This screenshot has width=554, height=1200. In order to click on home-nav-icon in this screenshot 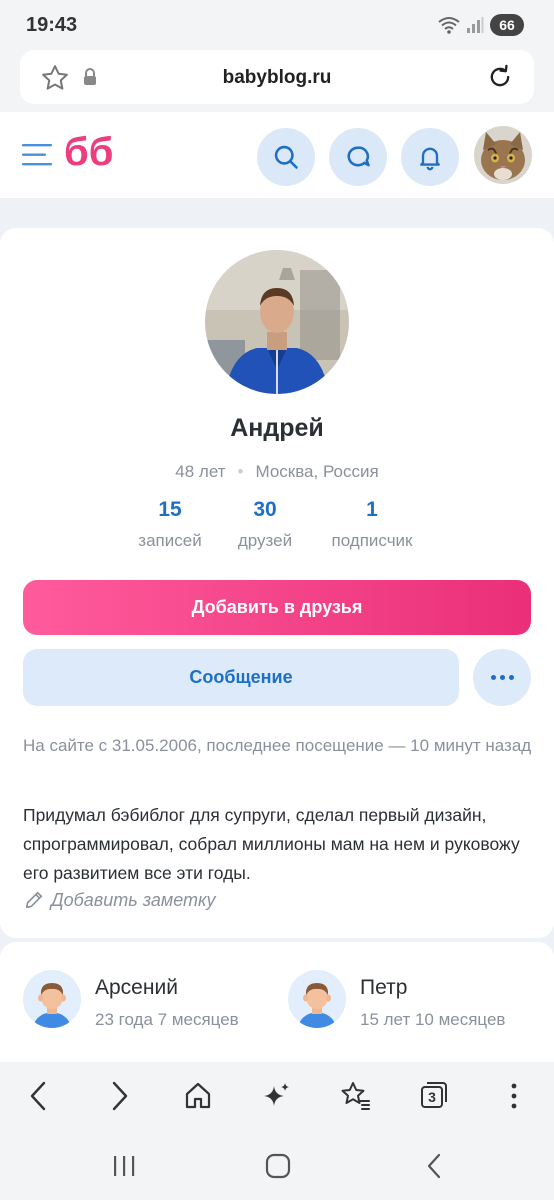, I will do `click(278, 1166)`.